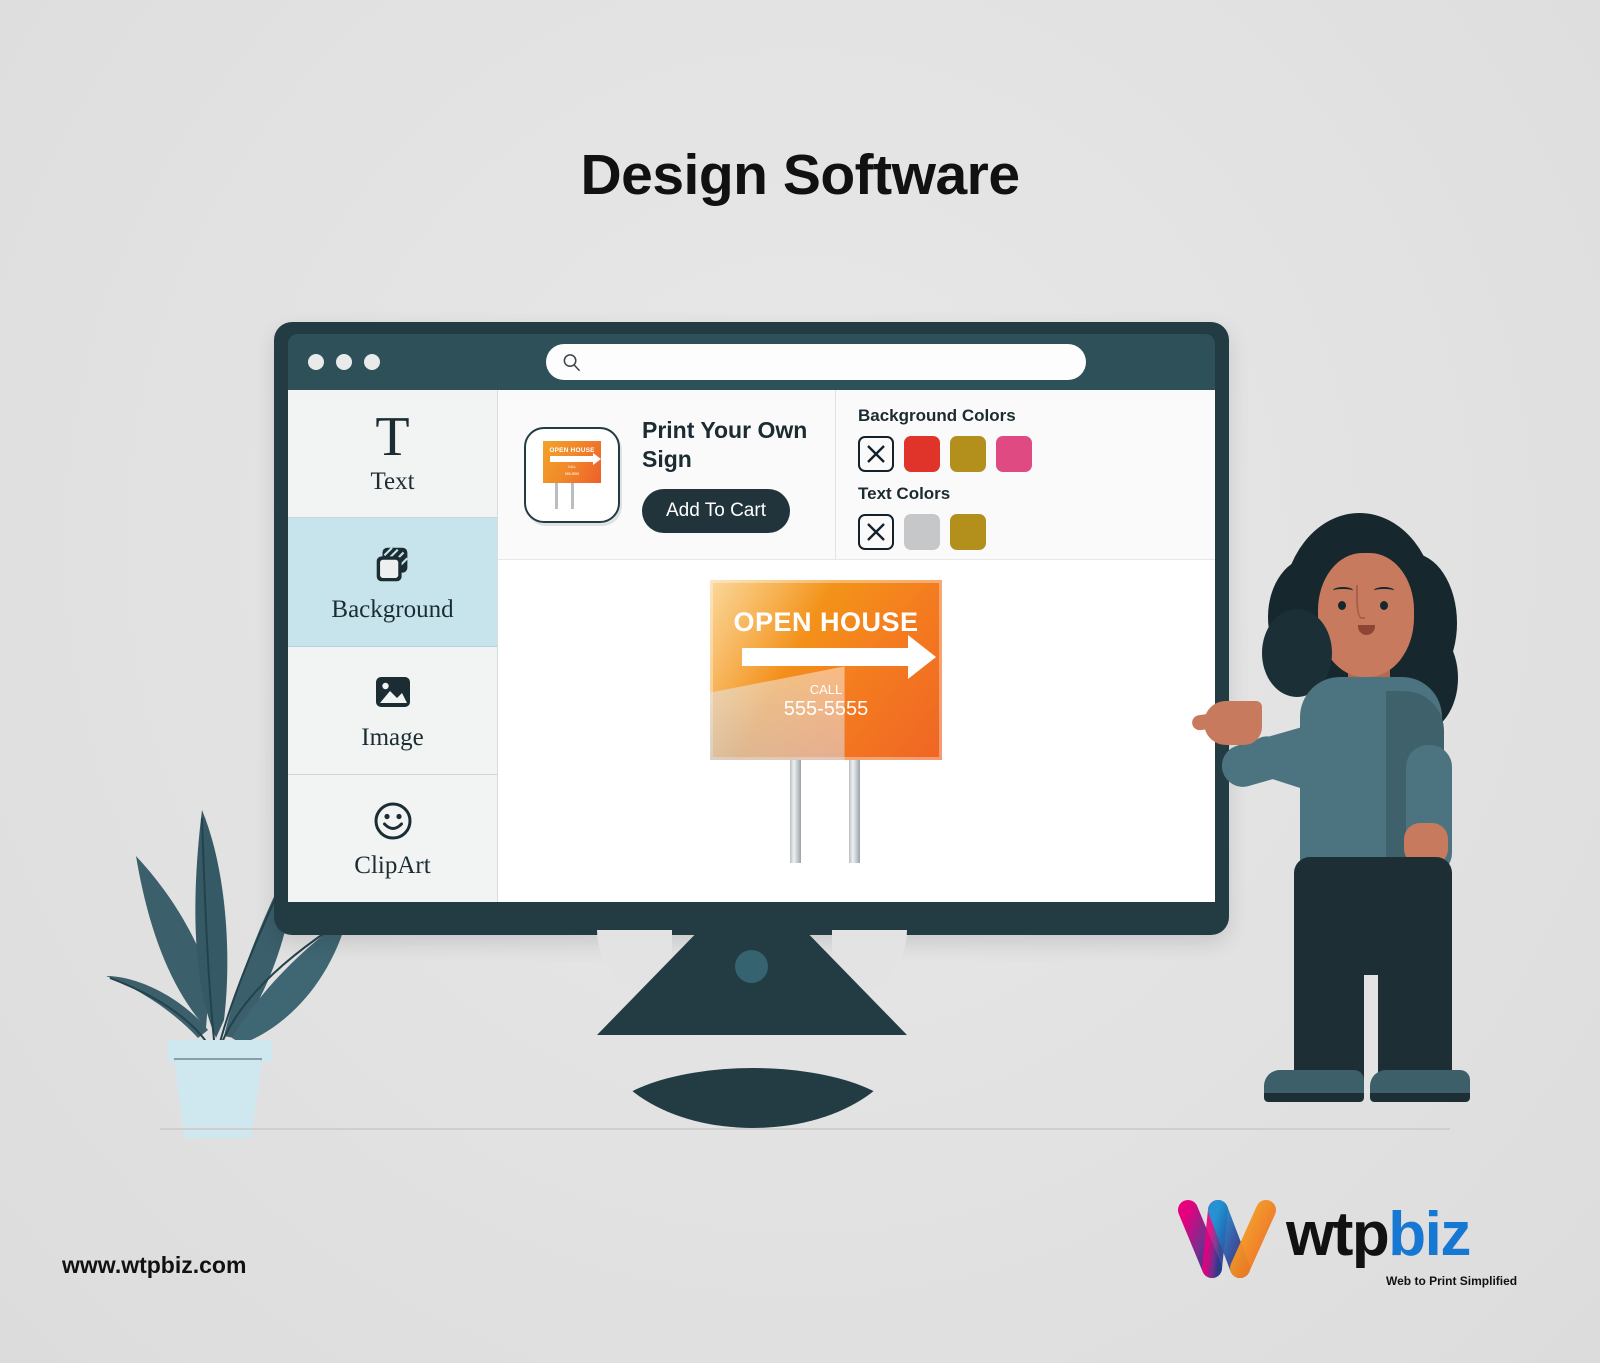 Image resolution: width=1600 pixels, height=1363 pixels. I want to click on browser-titlebar, so click(751, 362).